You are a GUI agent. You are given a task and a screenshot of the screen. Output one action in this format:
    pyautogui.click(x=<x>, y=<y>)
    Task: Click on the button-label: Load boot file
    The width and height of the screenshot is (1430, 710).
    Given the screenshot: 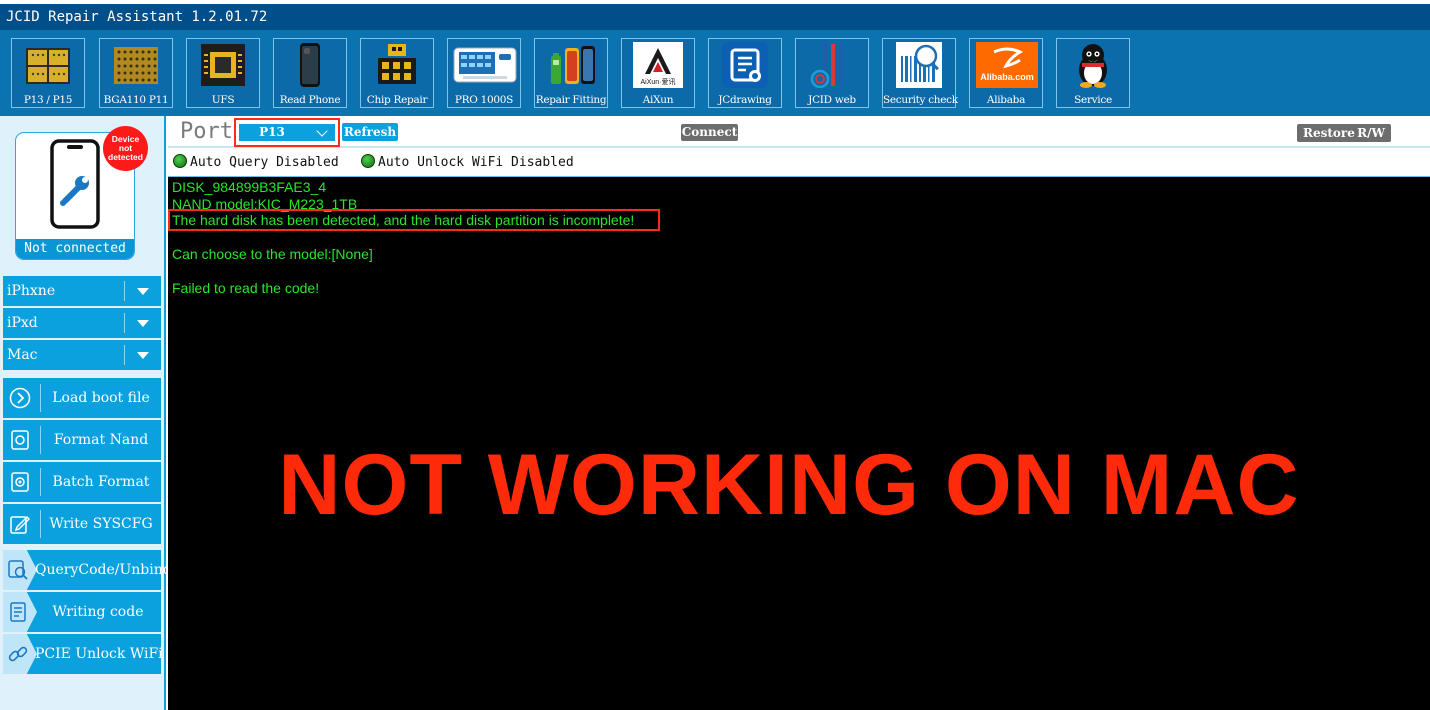 What is the action you would take?
    pyautogui.click(x=101, y=398)
    